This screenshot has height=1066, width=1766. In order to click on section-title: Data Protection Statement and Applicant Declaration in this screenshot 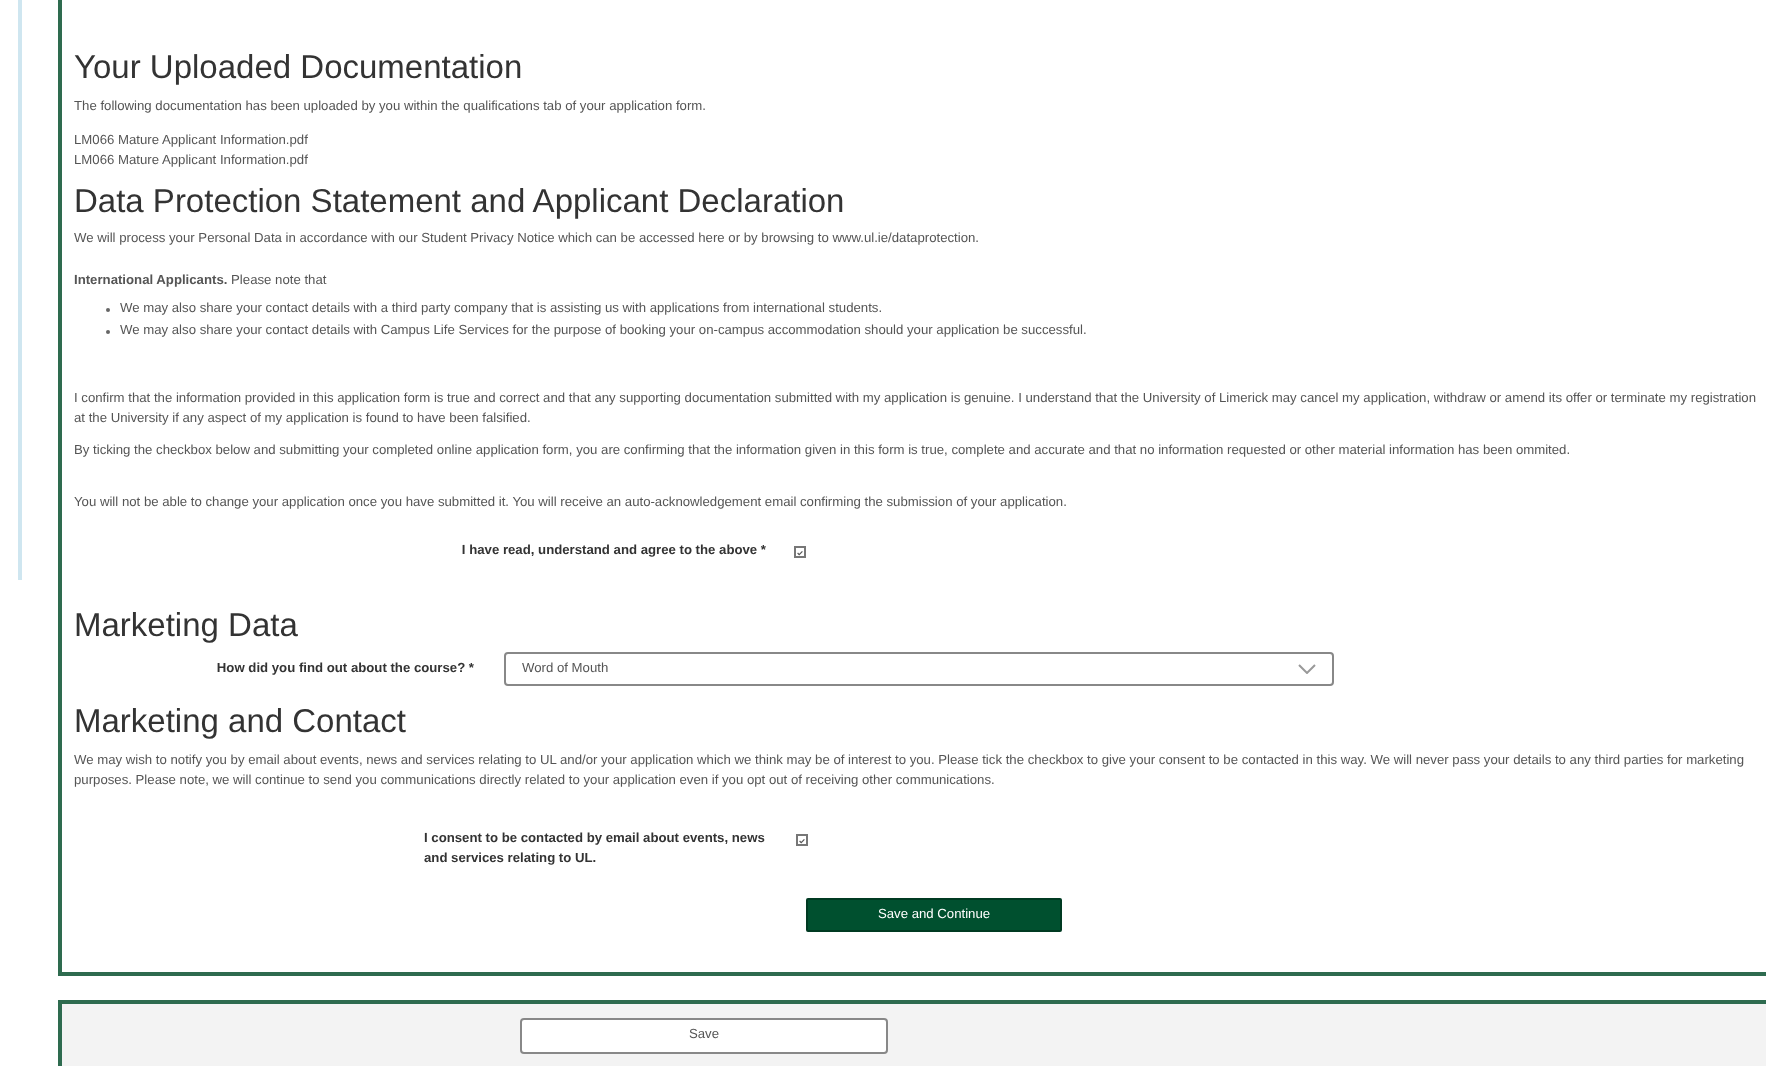, I will do `click(460, 202)`.